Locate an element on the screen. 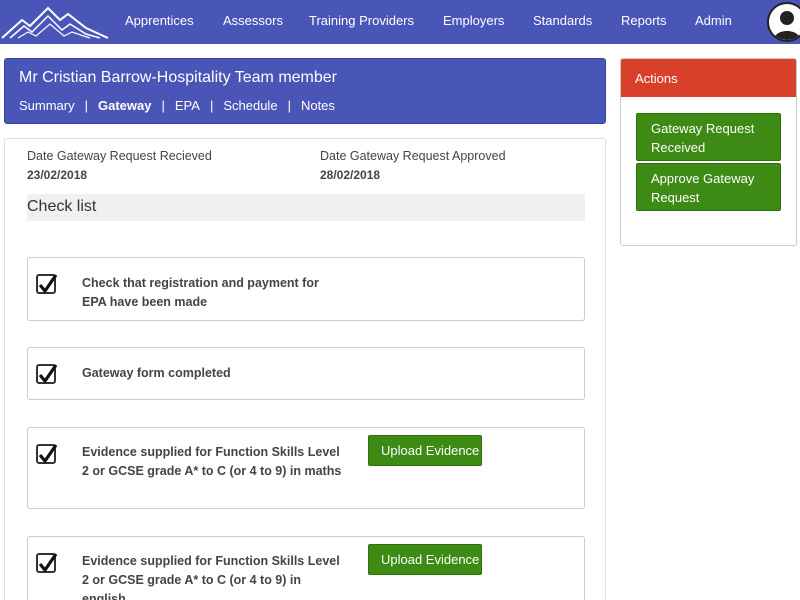  mountain-logo-icon is located at coordinates (55, 22).